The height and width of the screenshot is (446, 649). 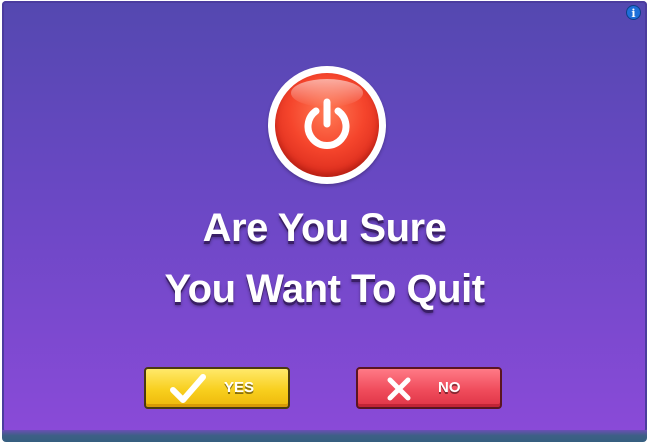 What do you see at coordinates (429, 388) in the screenshot?
I see `no-button: NO` at bounding box center [429, 388].